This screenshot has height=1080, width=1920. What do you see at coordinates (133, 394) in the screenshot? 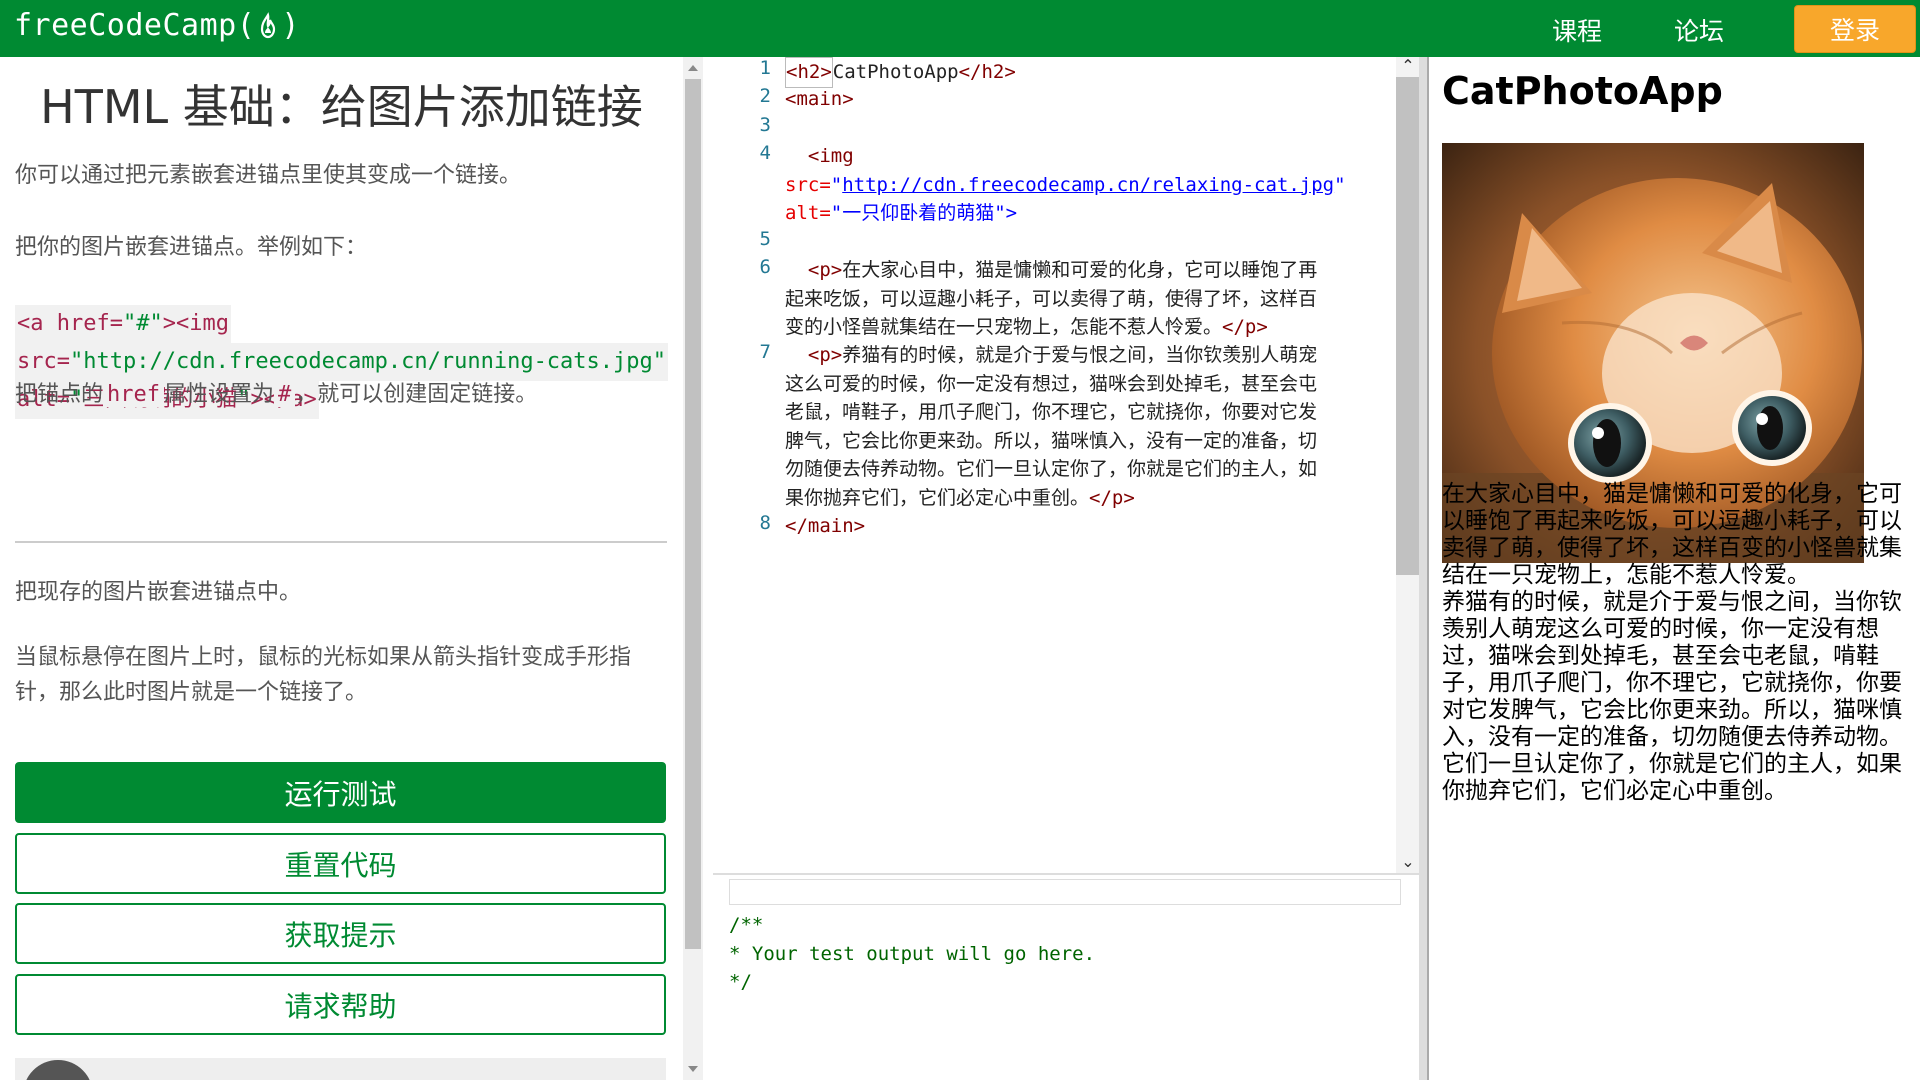
I see `href-inline-code: href` at bounding box center [133, 394].